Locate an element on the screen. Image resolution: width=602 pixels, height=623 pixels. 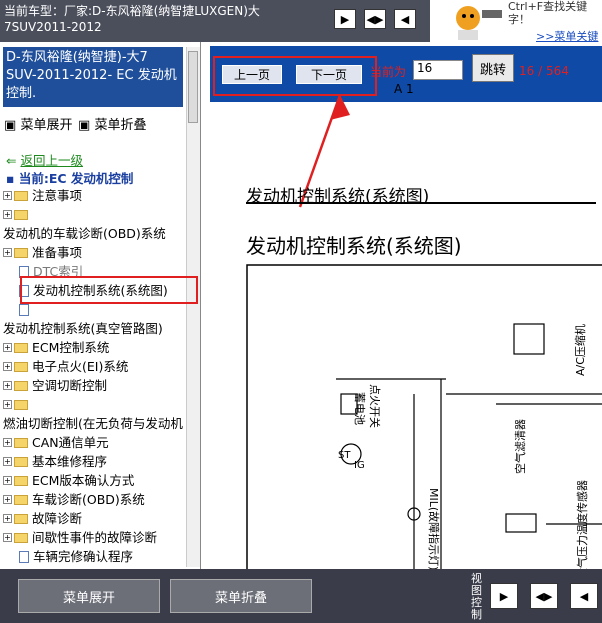
mil-label: MIL(故障指示灯) is located at coordinates (434, 528).